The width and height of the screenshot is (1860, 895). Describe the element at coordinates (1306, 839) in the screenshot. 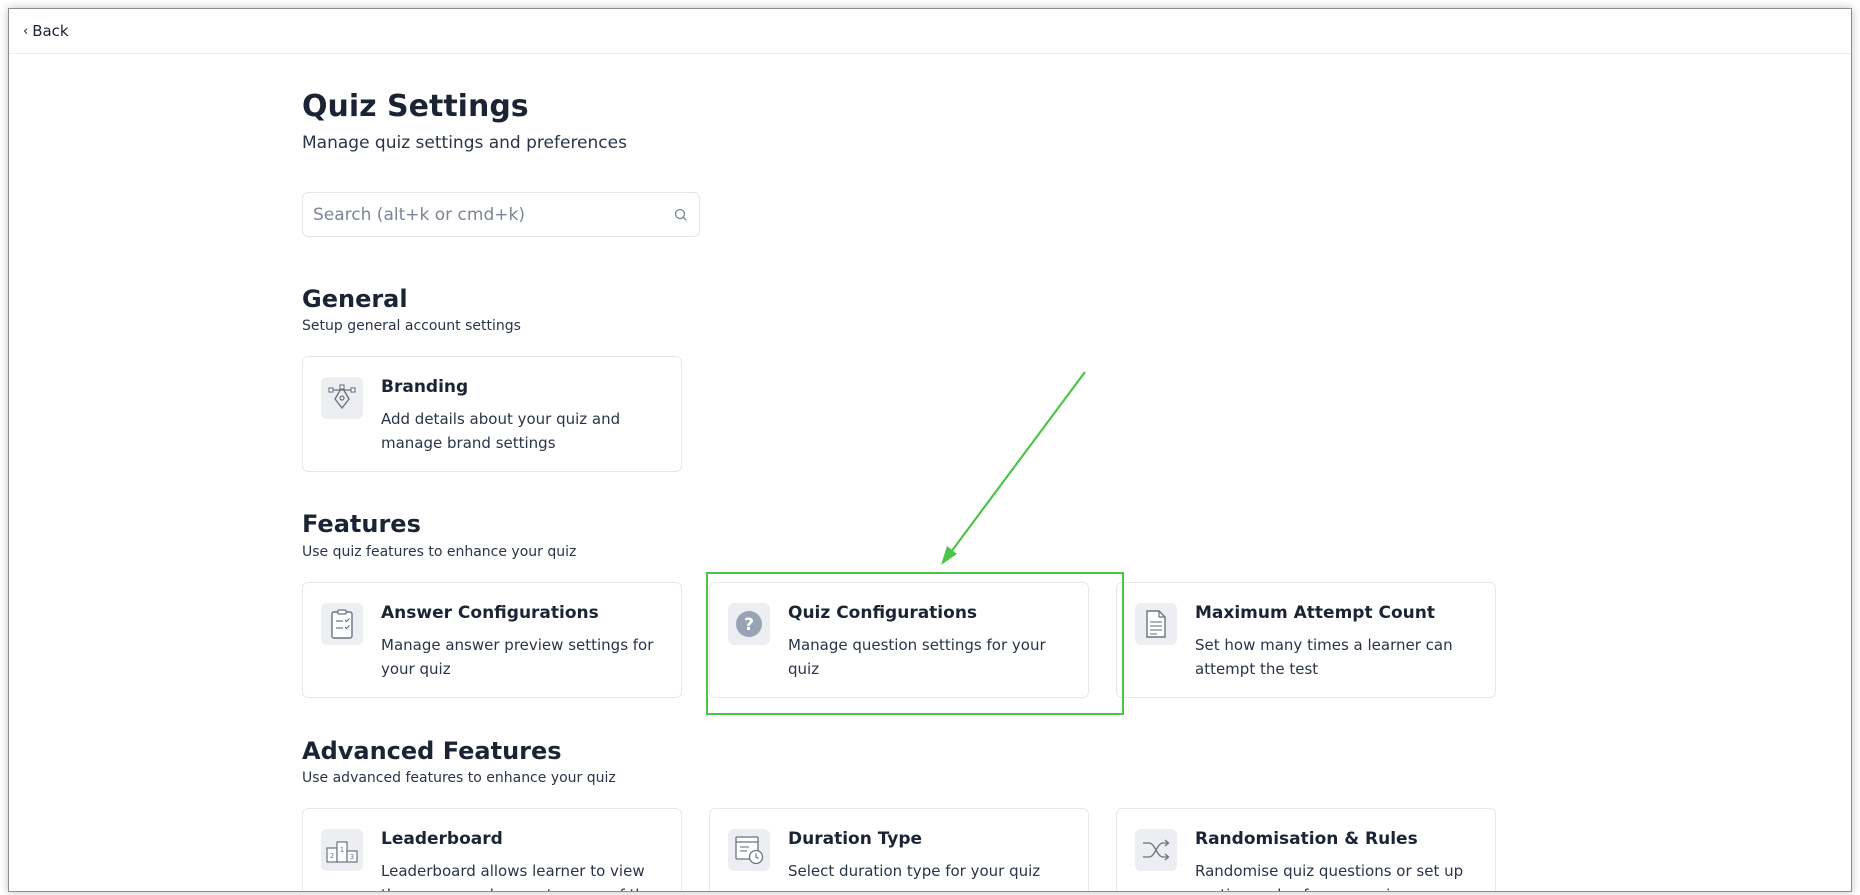

I see `card-title: Randomisation & Rules` at that location.